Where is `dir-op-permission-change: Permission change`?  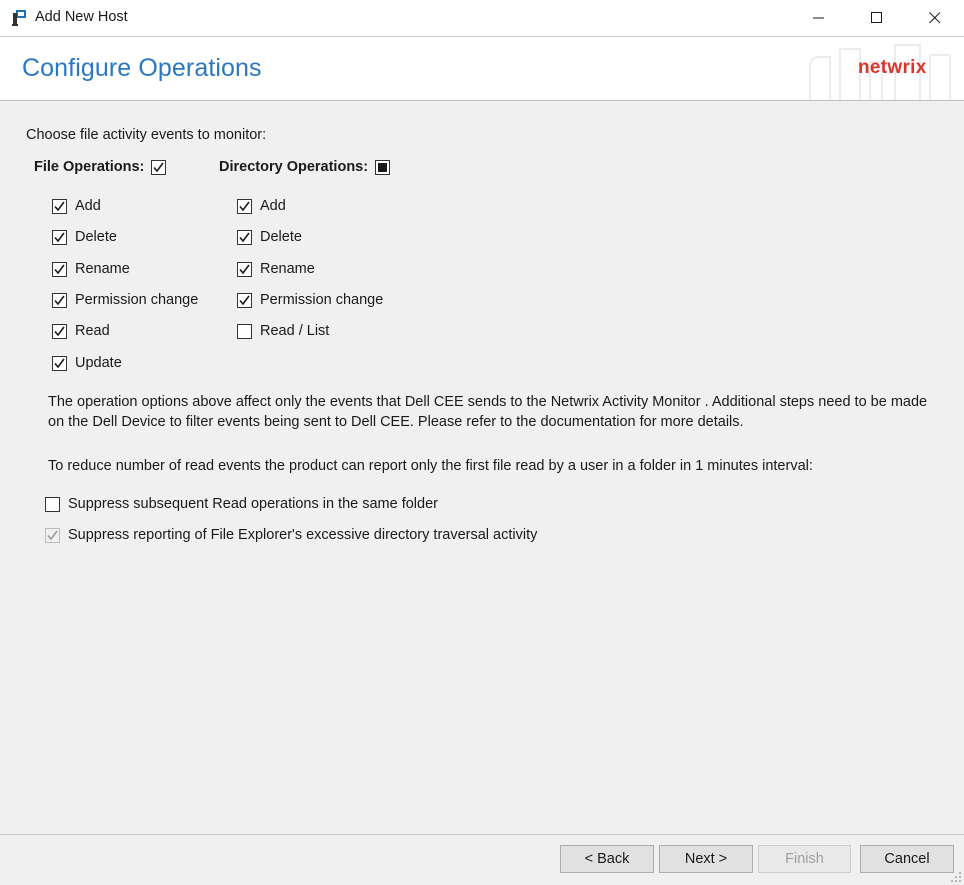 dir-op-permission-change: Permission change is located at coordinates (310, 300).